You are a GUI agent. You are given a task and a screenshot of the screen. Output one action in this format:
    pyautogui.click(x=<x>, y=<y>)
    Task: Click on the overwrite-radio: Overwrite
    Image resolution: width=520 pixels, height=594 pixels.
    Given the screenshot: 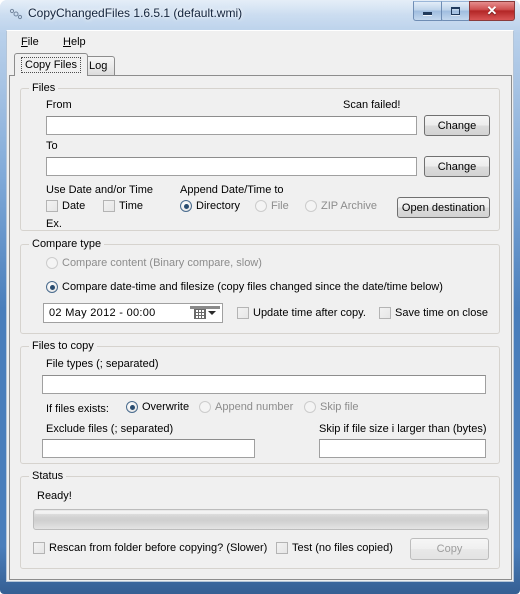 What is the action you would take?
    pyautogui.click(x=157, y=407)
    